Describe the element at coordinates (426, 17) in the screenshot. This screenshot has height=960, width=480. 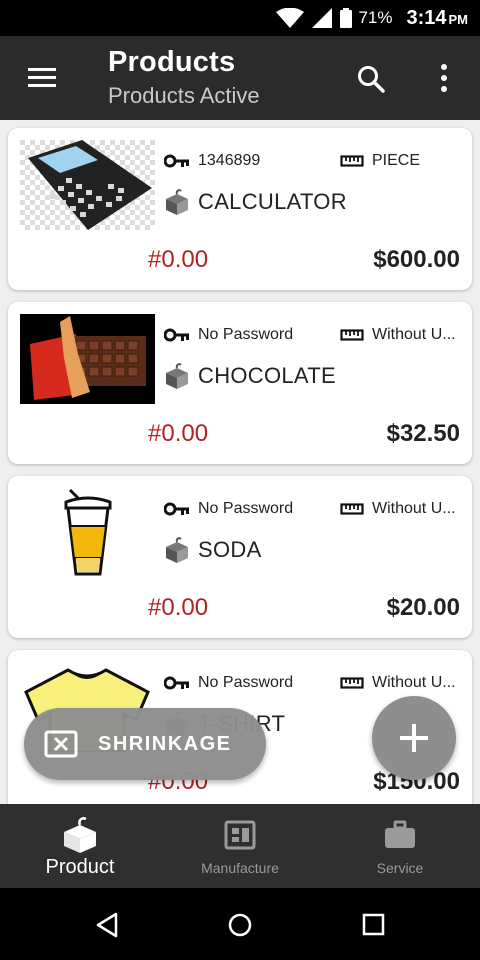
I see `clock-time: 3:14` at that location.